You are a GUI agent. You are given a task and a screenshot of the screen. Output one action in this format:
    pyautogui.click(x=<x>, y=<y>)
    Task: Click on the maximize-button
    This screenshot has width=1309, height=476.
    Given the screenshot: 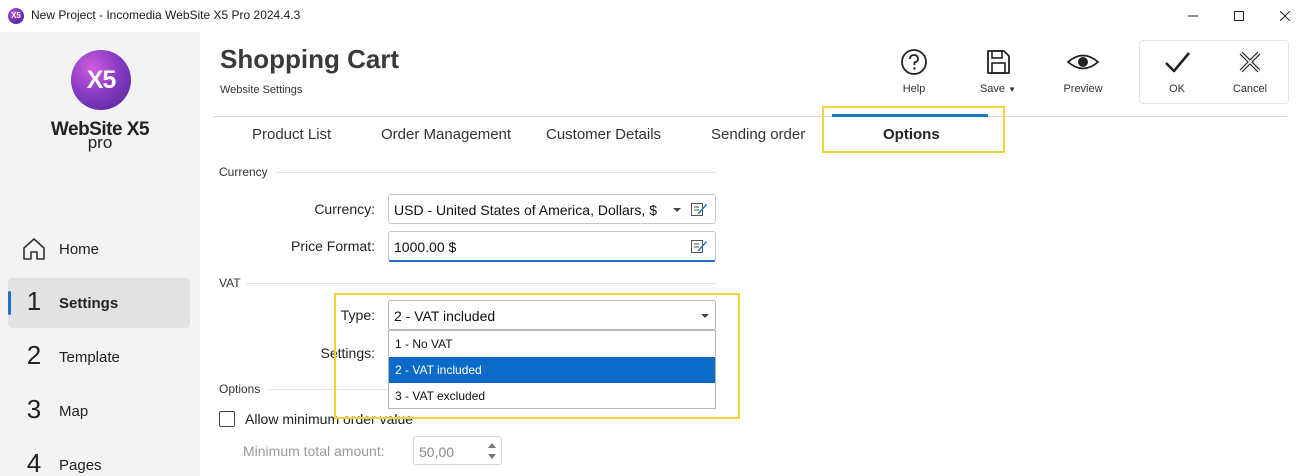 What is the action you would take?
    pyautogui.click(x=1239, y=16)
    